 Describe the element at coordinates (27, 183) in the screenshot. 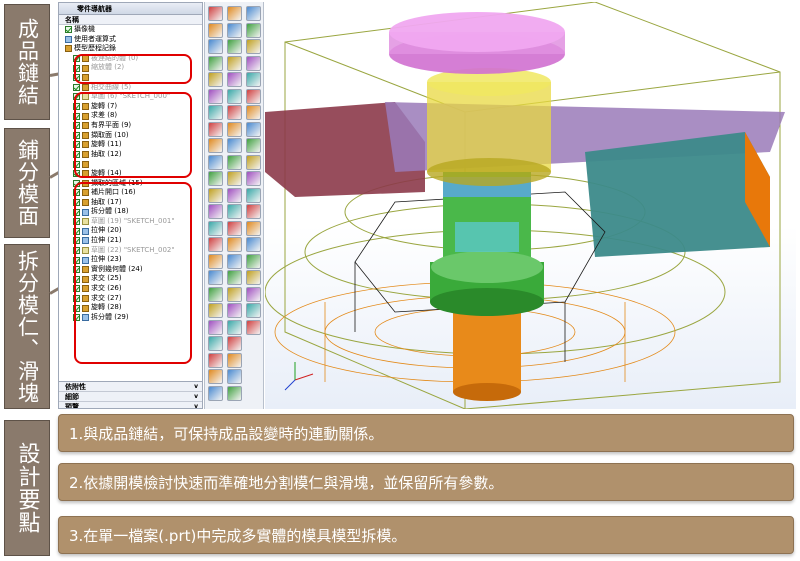

I see `label-split-surface: 鋪分模面` at that location.